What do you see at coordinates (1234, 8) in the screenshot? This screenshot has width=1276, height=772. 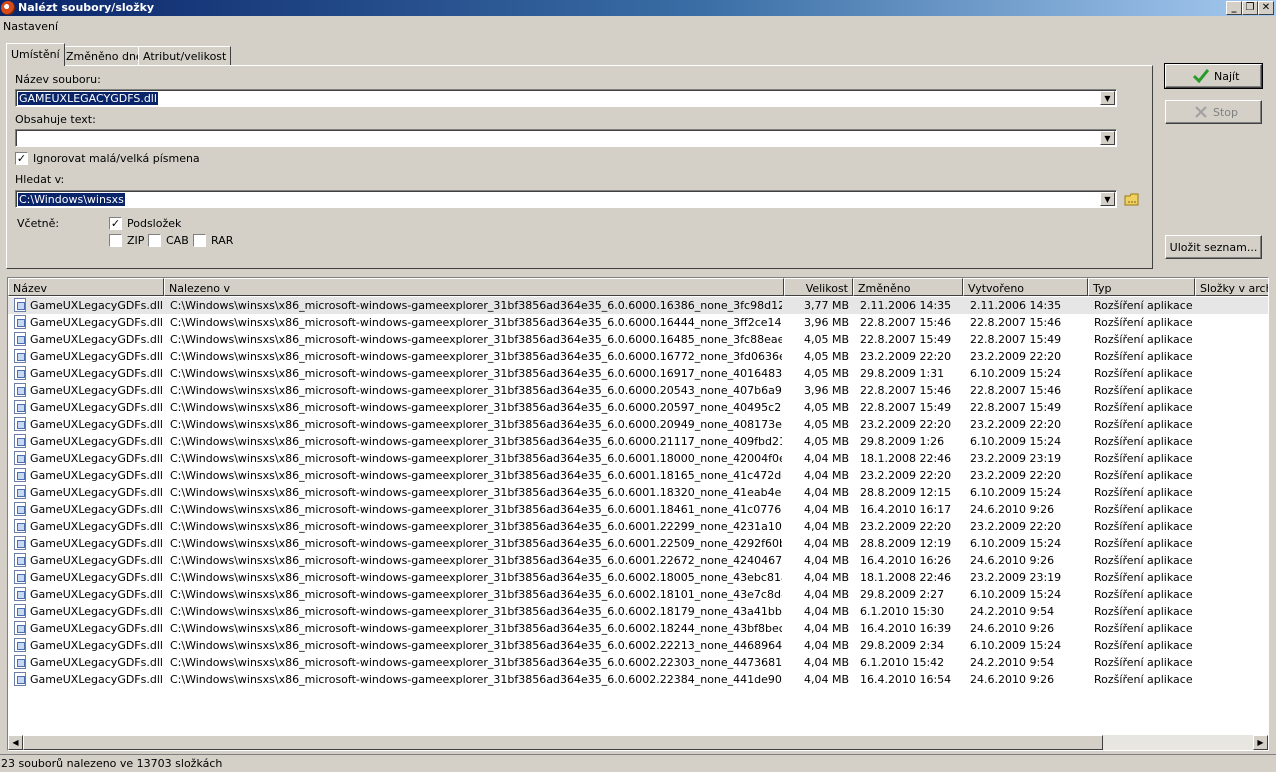 I see `minimize-button: _` at bounding box center [1234, 8].